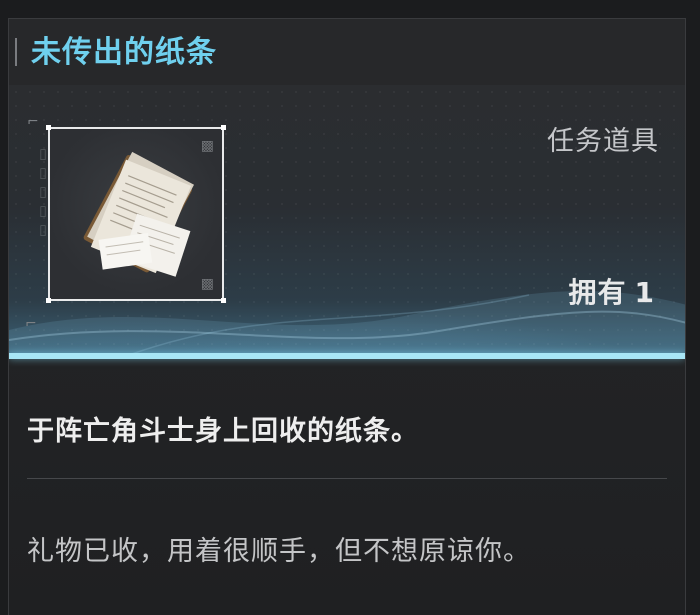  Describe the element at coordinates (347, 52) in the screenshot. I see `title-bar: 未传出的纸条` at that location.